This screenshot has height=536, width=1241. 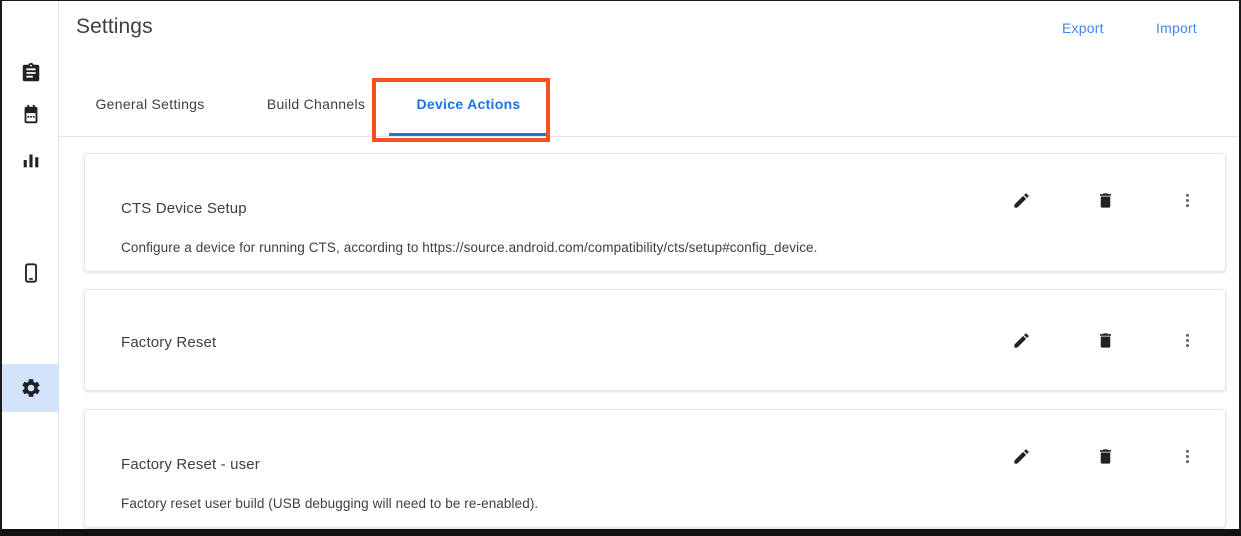 I want to click on gear-settings-icon, so click(x=31, y=388).